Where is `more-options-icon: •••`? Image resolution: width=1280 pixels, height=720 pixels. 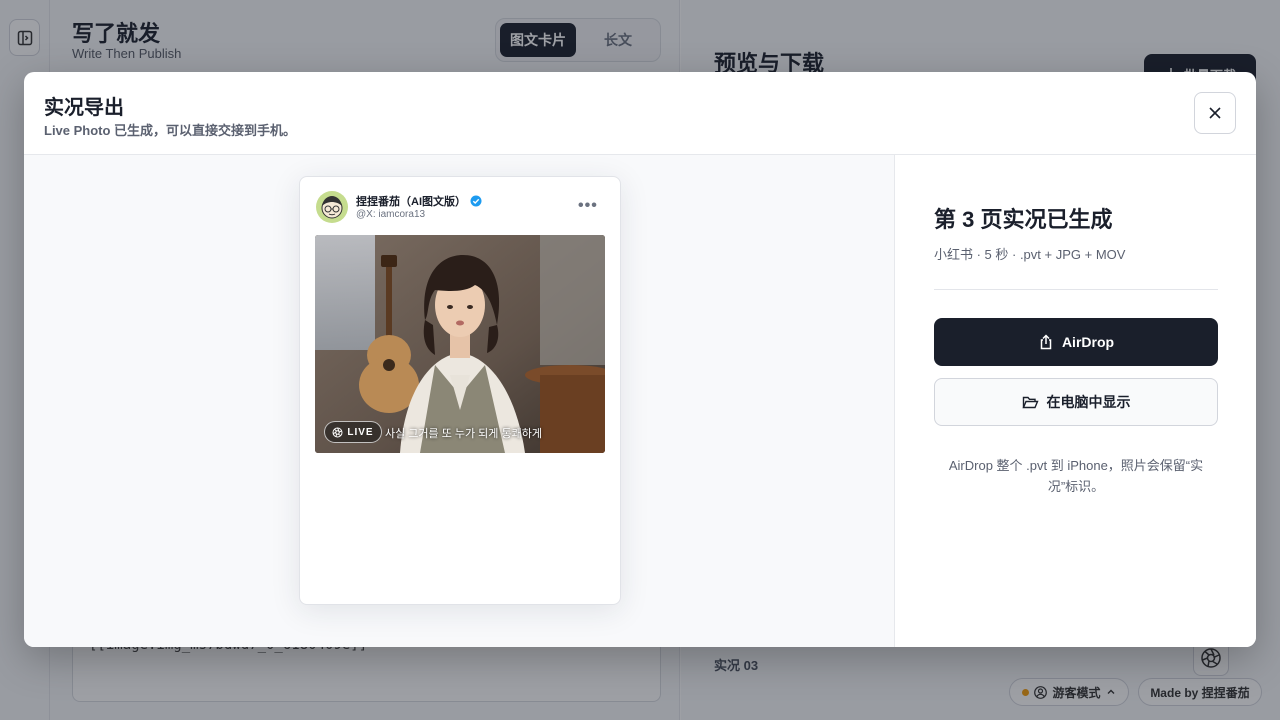
more-options-icon: ••• is located at coordinates (588, 206).